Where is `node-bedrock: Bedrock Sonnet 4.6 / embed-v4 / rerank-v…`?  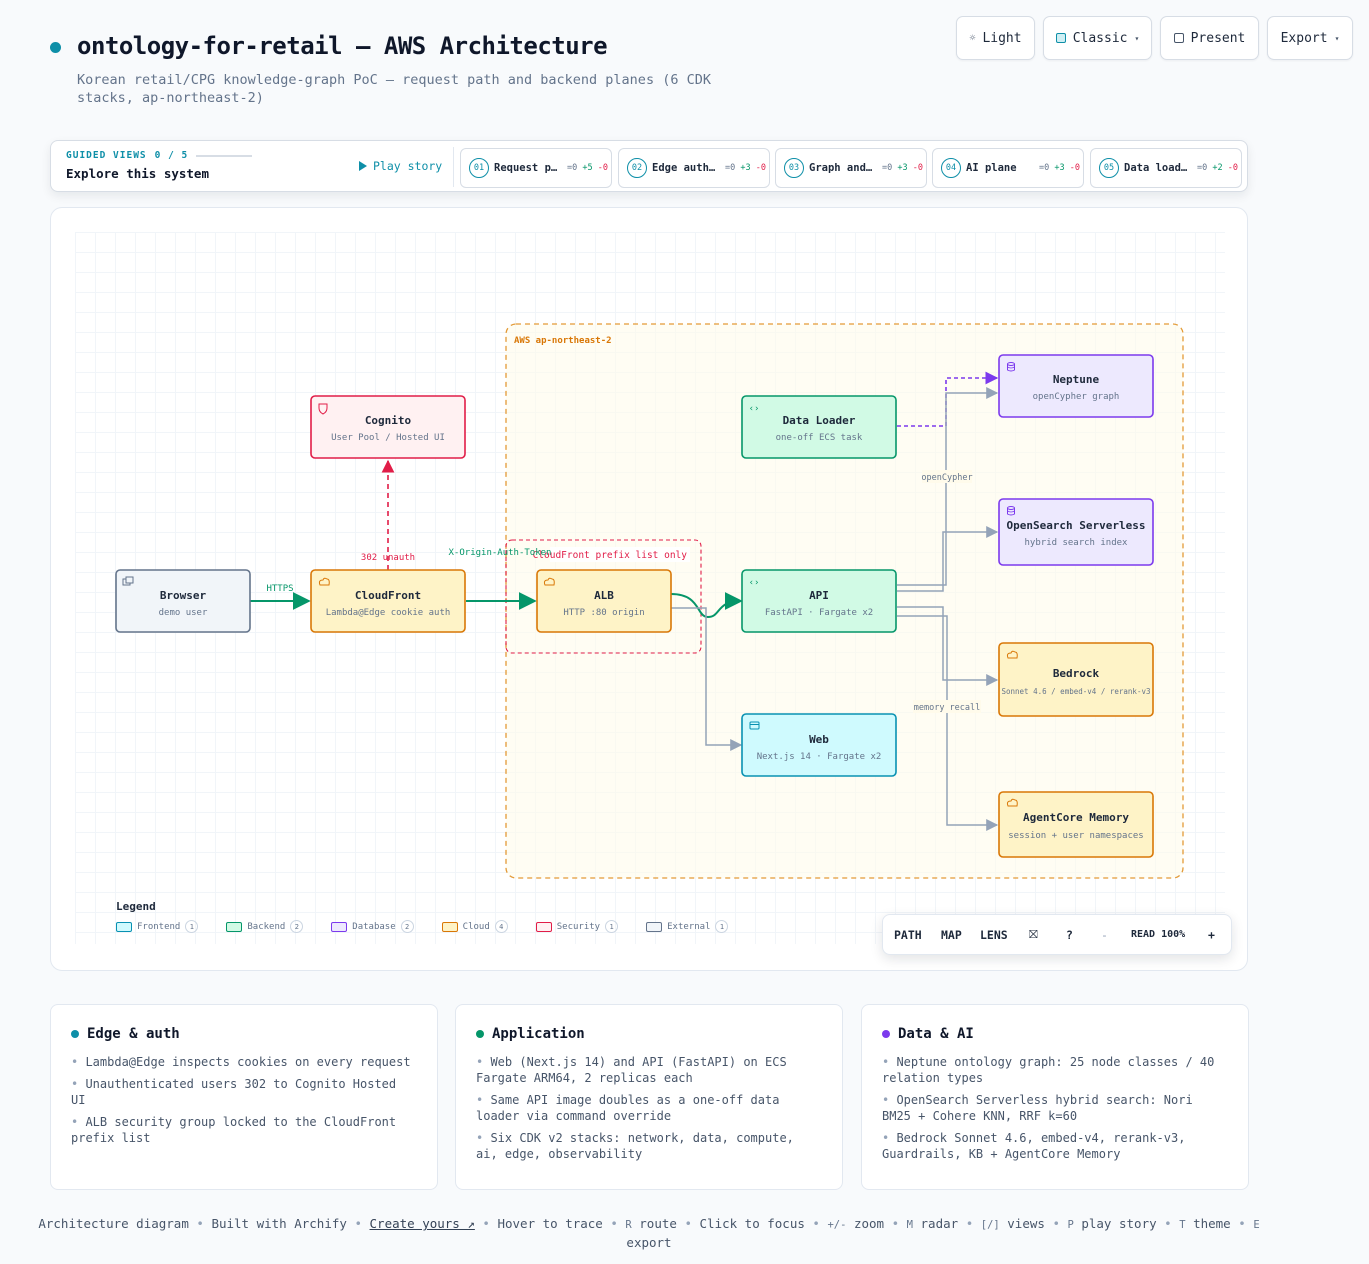
node-bedrock: Bedrock Sonnet 4.6 / embed-v4 / rerank-v… is located at coordinates (1076, 679).